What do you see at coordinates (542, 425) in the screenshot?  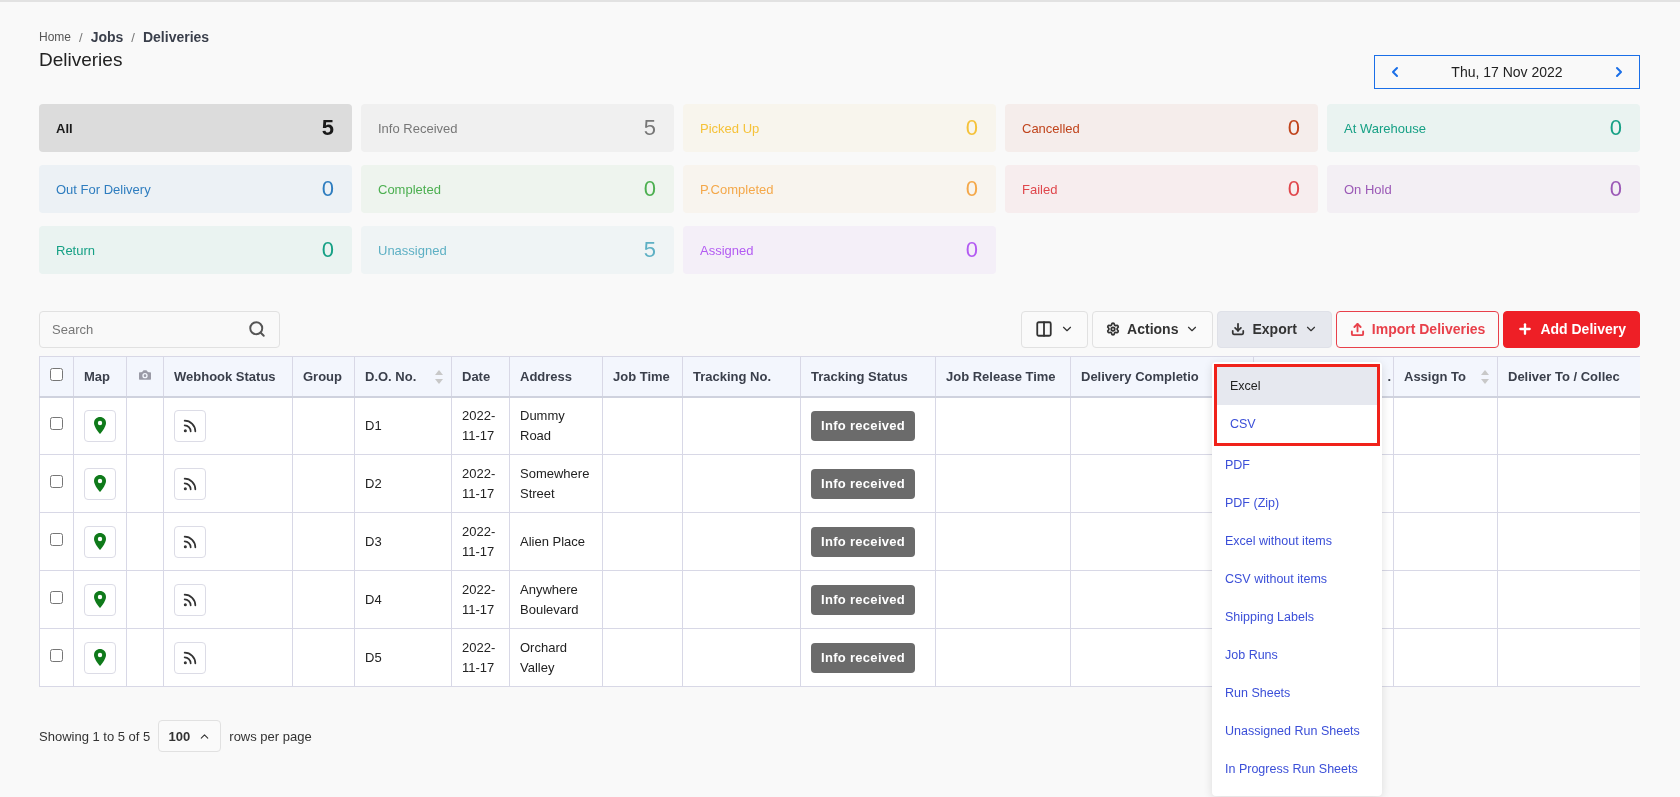 I see `table-cell: Dummy Road` at bounding box center [542, 425].